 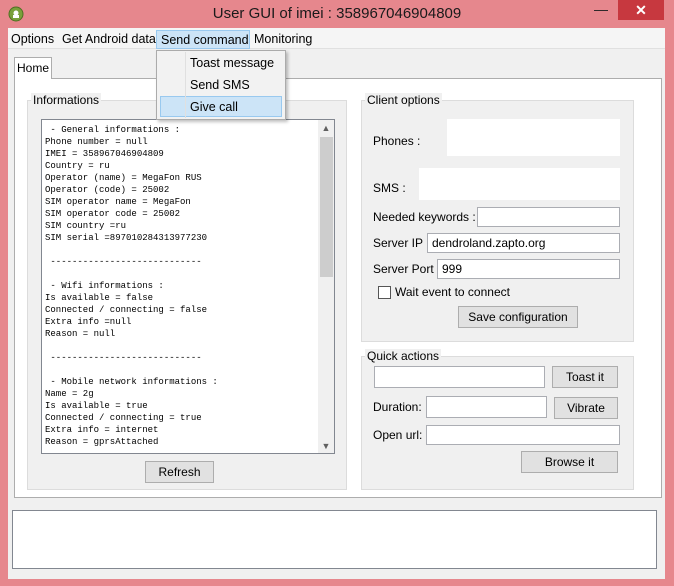 I want to click on info-line: Reason = gprsAttached, so click(x=102, y=442).